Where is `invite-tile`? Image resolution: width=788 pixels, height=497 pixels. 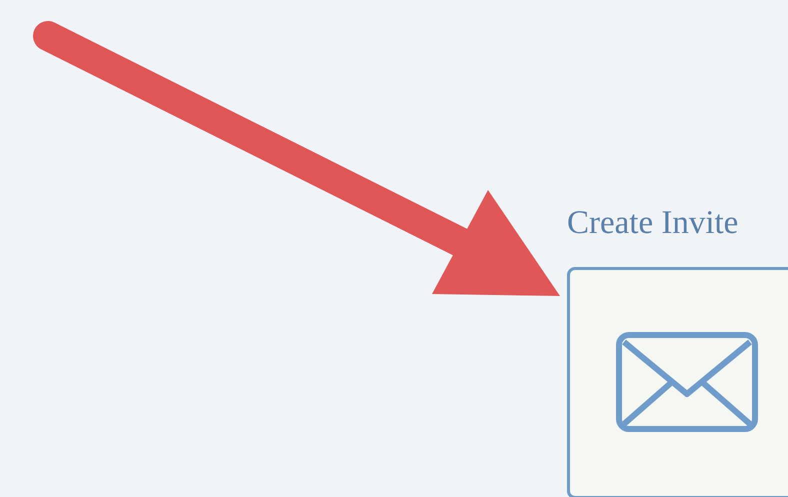 invite-tile is located at coordinates (677, 382).